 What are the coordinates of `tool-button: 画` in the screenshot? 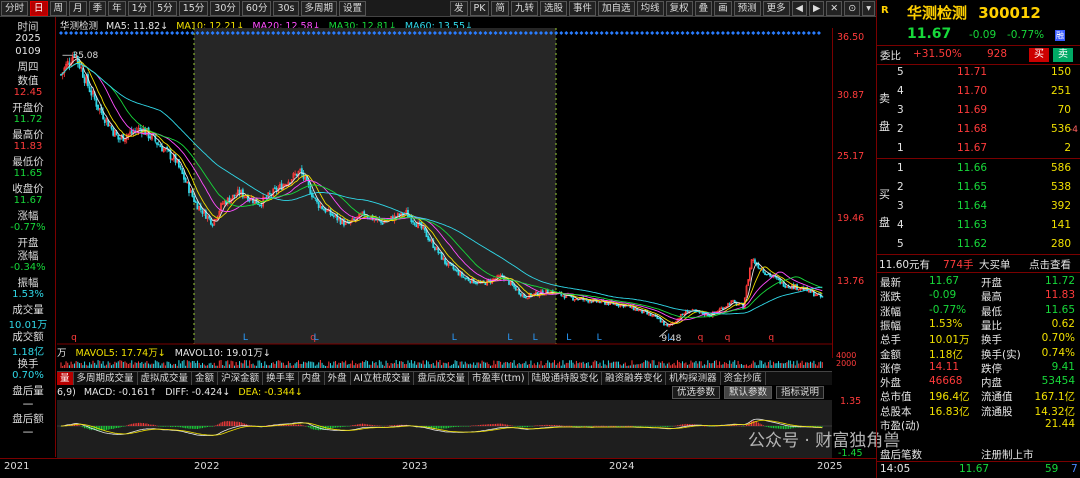 It's located at (723, 8).